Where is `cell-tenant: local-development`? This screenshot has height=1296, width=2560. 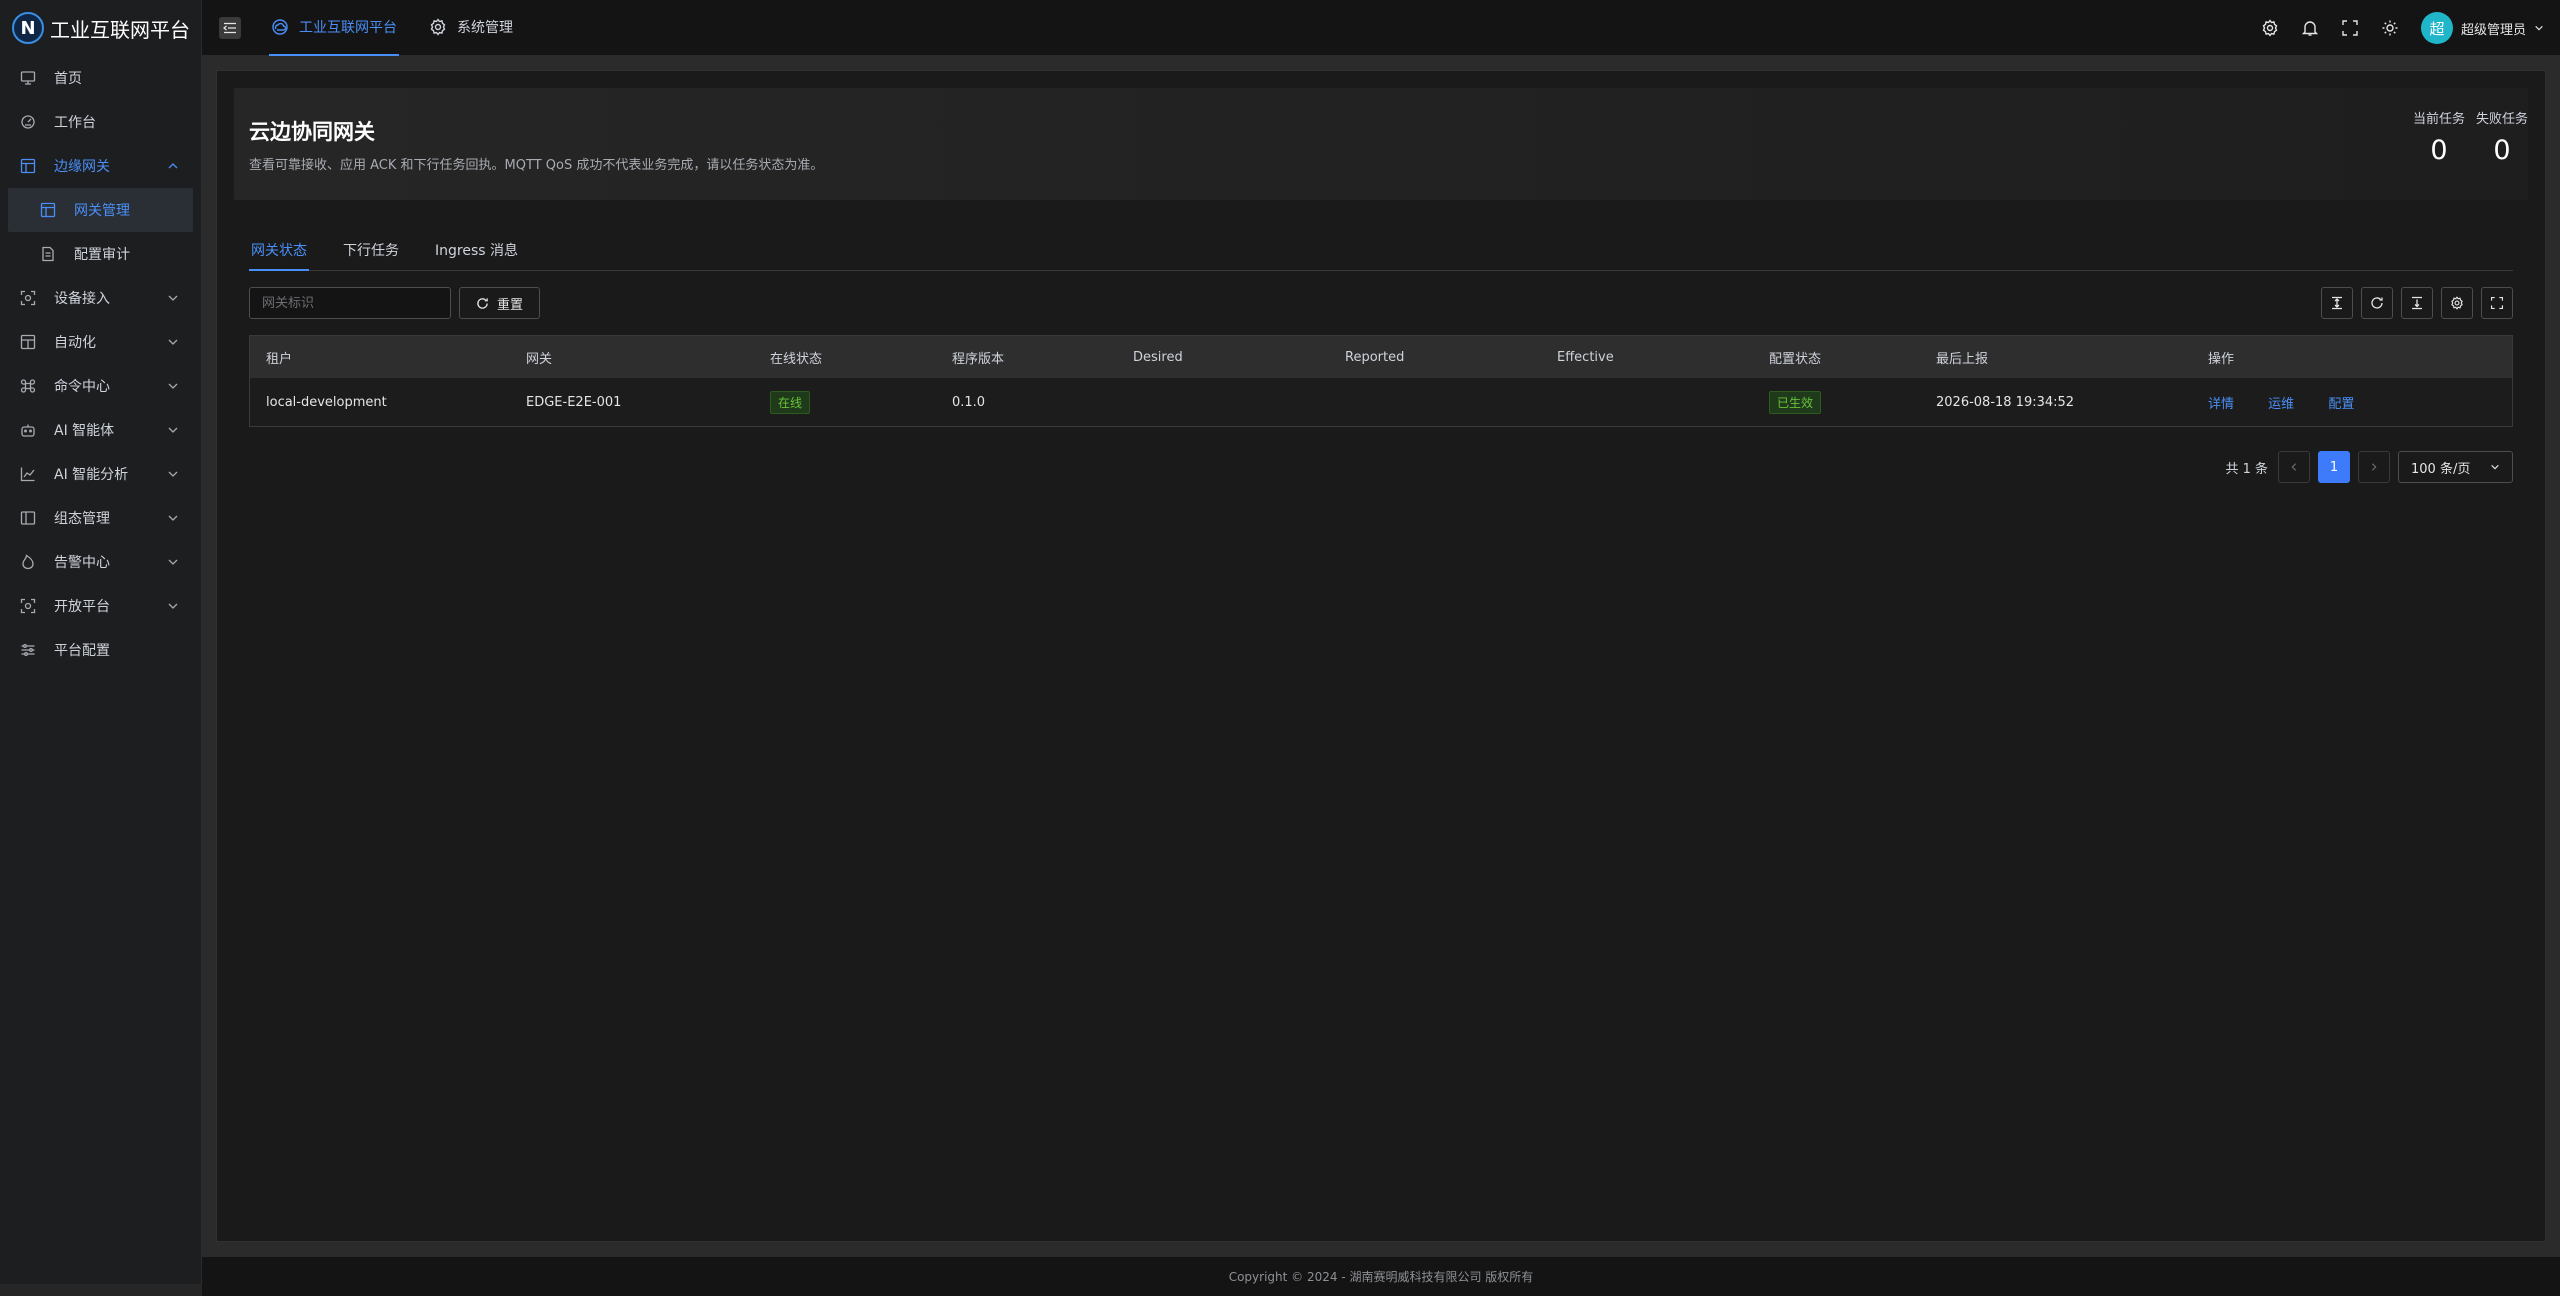 cell-tenant: local-development is located at coordinates (326, 402).